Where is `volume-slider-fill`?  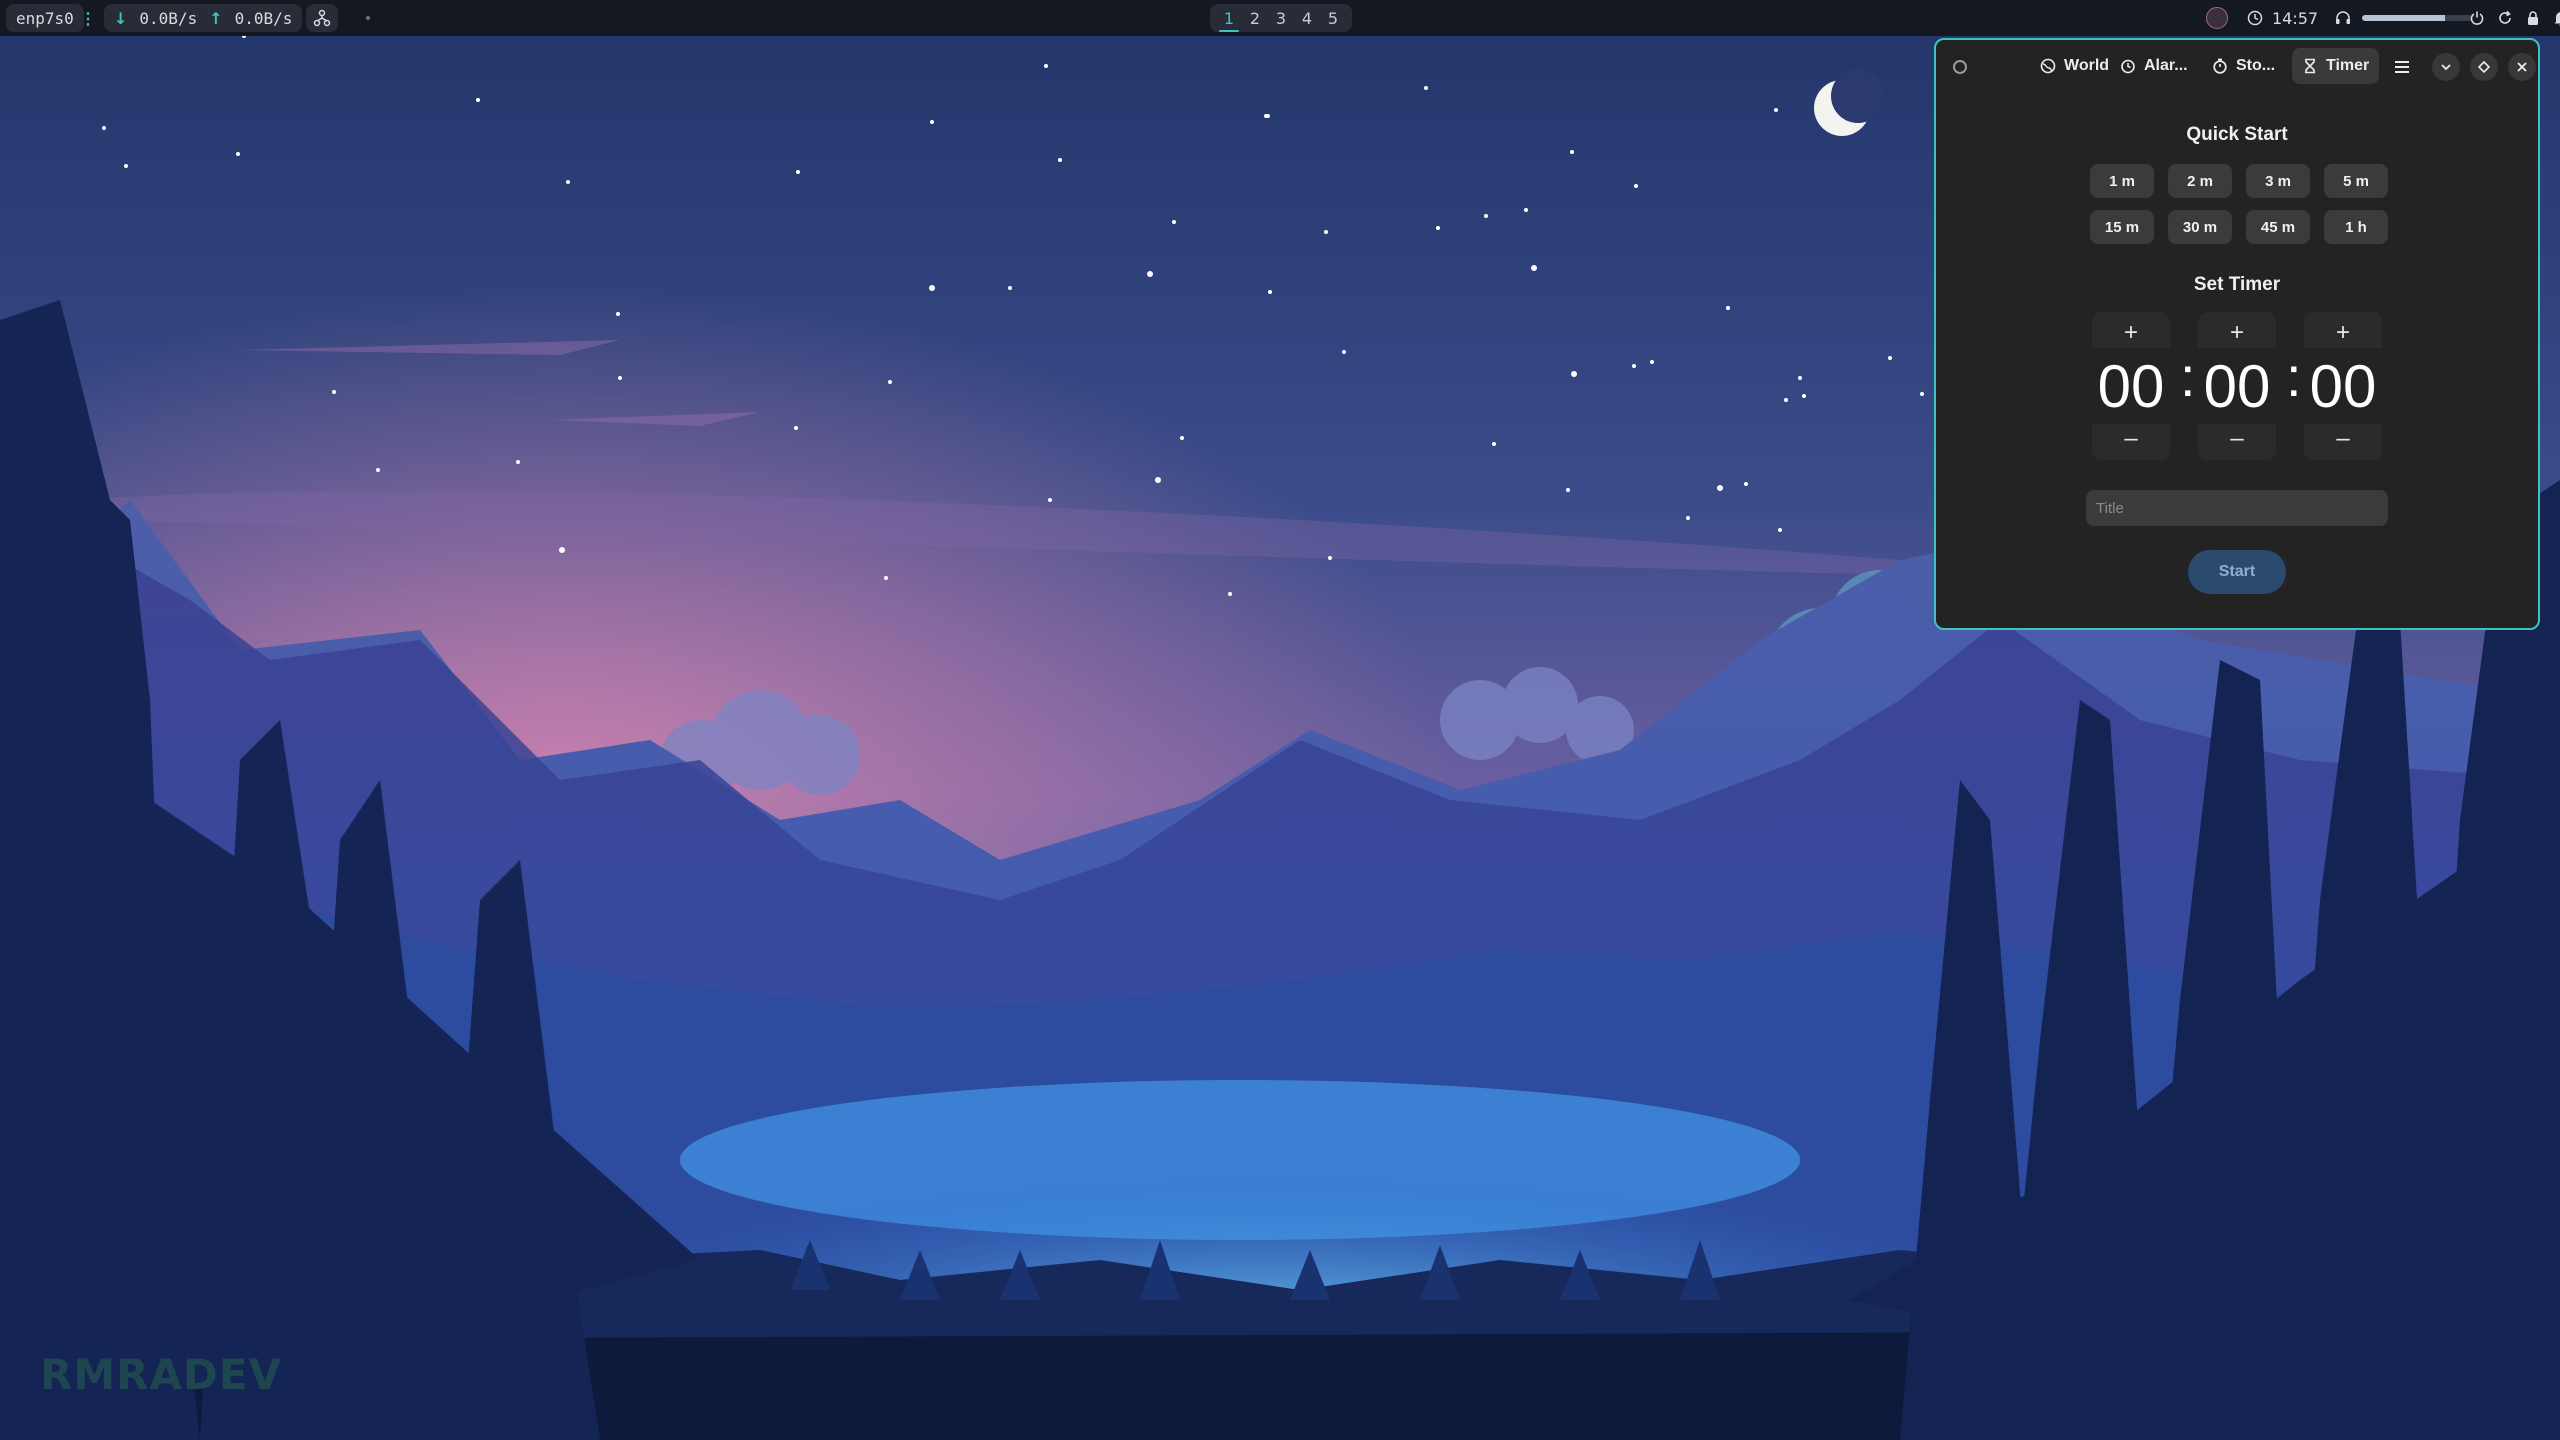
volume-slider-fill is located at coordinates (2403, 18).